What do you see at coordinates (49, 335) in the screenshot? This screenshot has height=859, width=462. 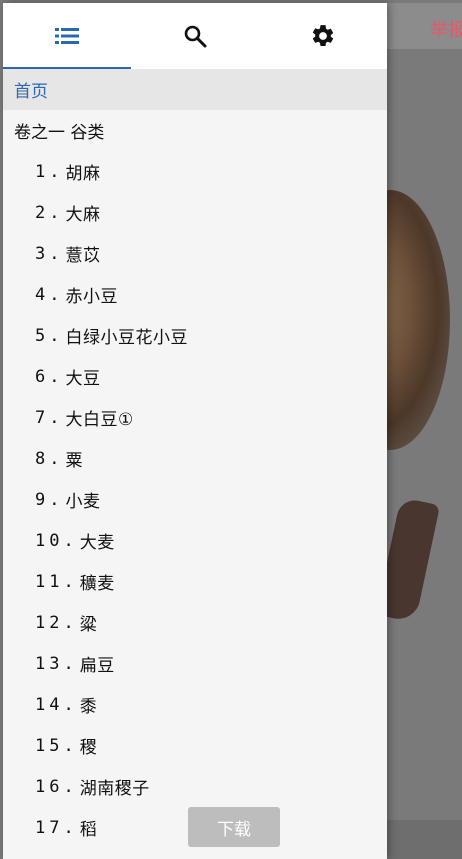 I see `toc-item-number: 5.` at bounding box center [49, 335].